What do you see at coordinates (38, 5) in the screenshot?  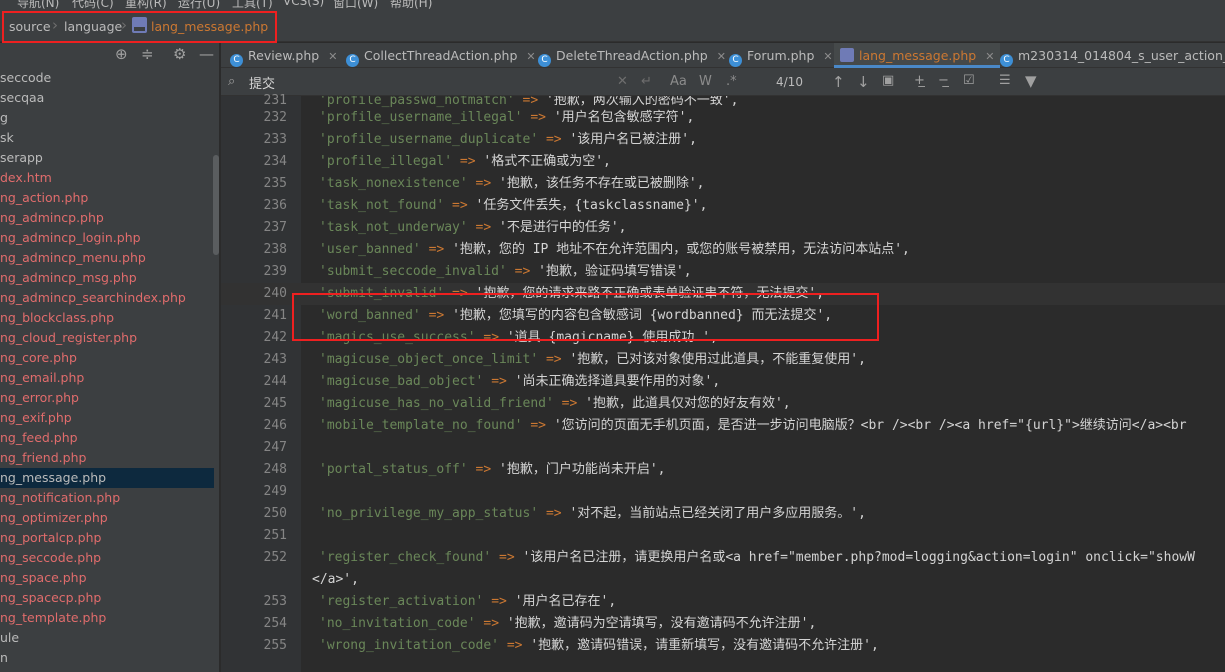 I see `menu-navigate: 导航(N)` at bounding box center [38, 5].